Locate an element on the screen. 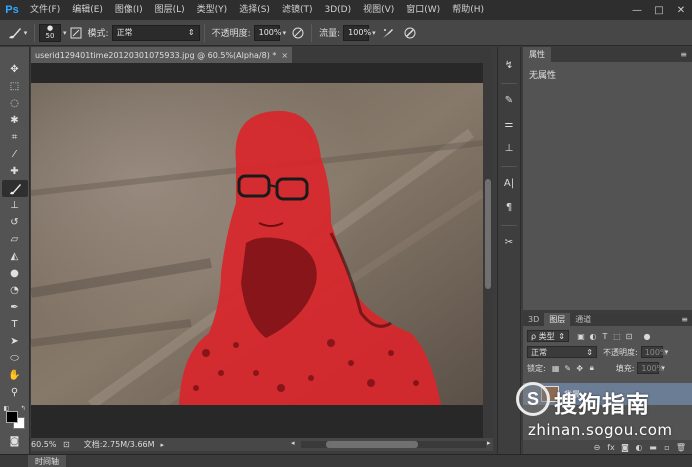  character-panel-icon: A| is located at coordinates (509, 183).